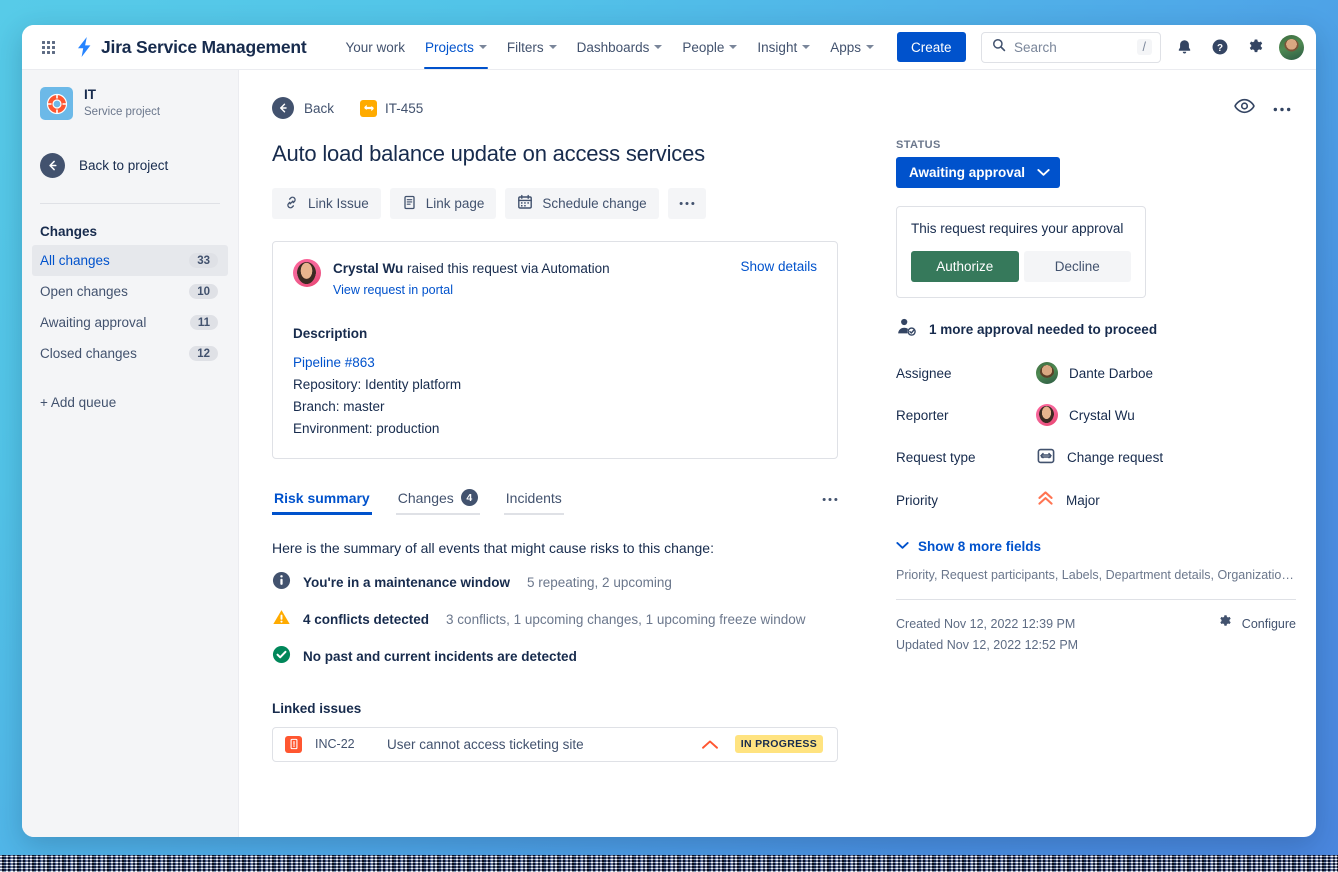 This screenshot has width=1338, height=872. Describe the element at coordinates (351, 744) in the screenshot. I see `linked-issue-key: INC-22` at that location.